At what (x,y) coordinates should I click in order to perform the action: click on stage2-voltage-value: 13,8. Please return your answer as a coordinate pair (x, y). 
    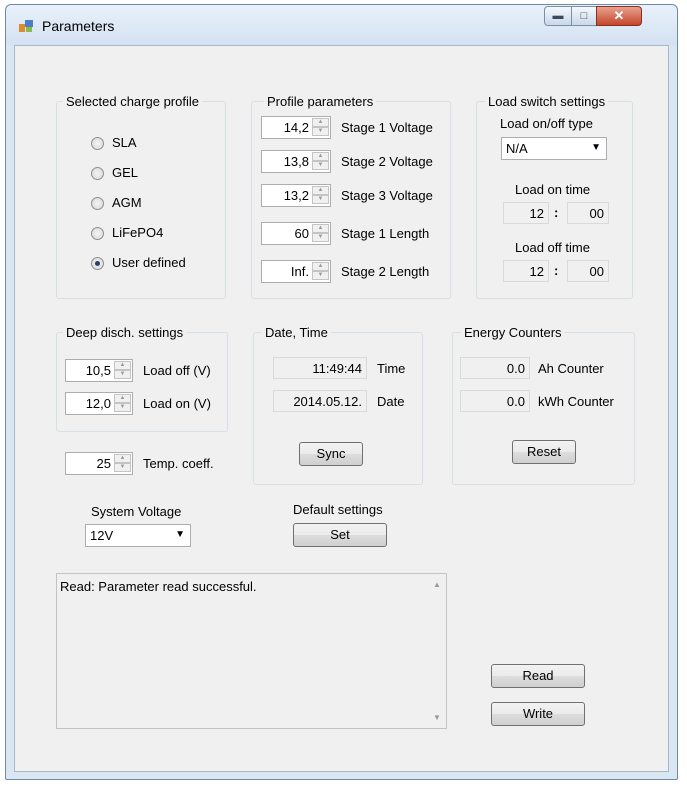
    Looking at the image, I should click on (296, 161).